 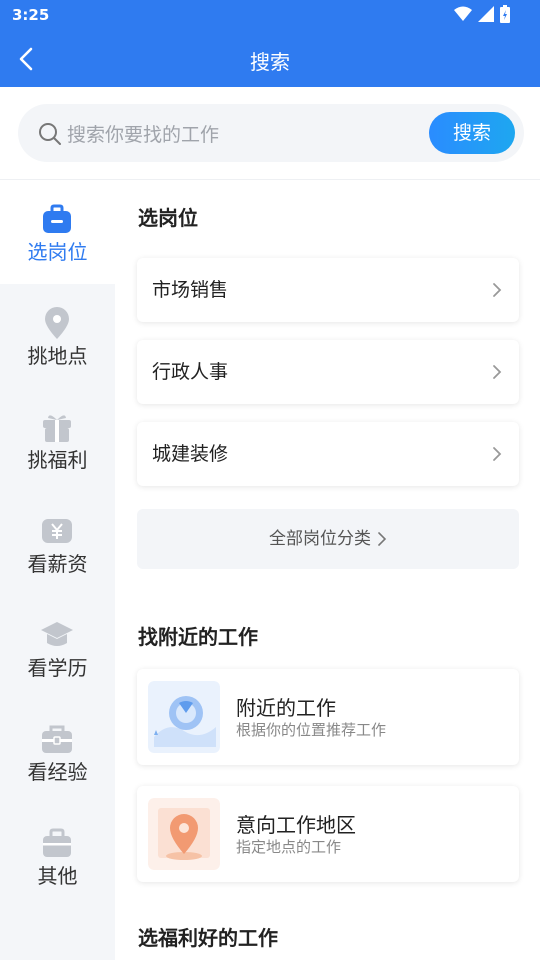 I want to click on wifi-icon, so click(x=463, y=13).